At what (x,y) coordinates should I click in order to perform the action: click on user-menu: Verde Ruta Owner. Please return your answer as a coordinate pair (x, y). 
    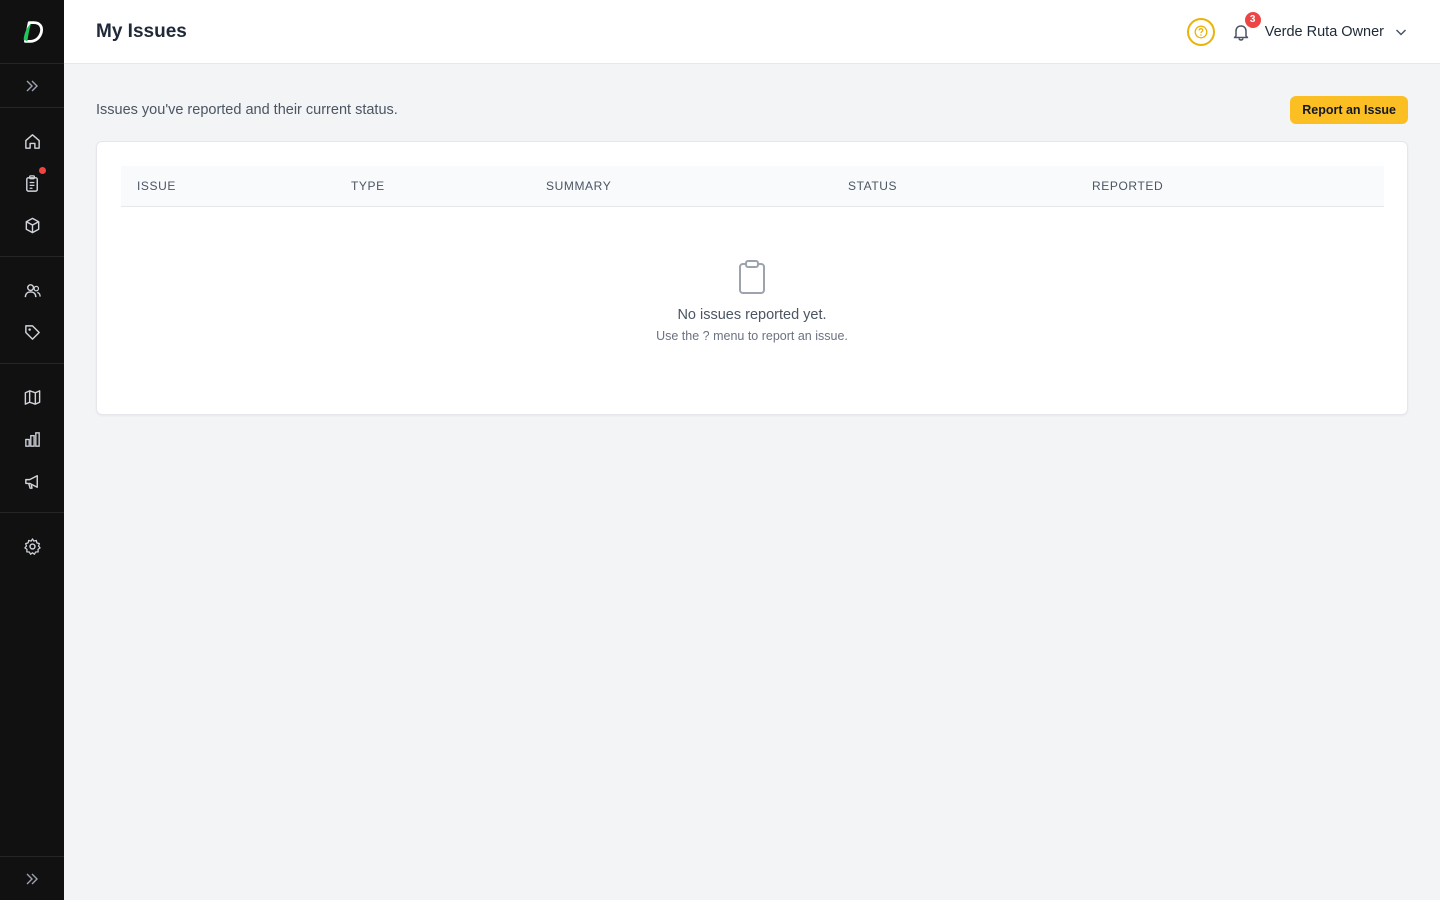
    Looking at the image, I should click on (1336, 32).